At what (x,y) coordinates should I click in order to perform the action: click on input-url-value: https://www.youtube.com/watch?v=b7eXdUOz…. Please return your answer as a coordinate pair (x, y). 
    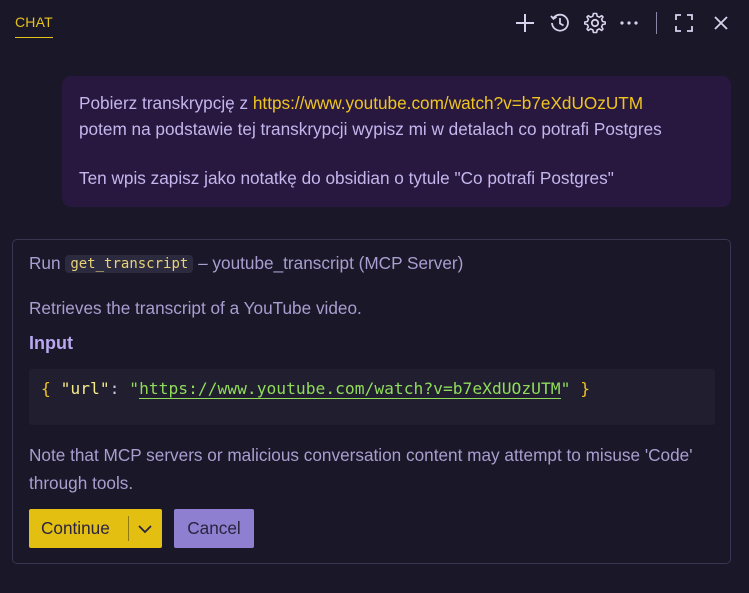
    Looking at the image, I should click on (350, 389).